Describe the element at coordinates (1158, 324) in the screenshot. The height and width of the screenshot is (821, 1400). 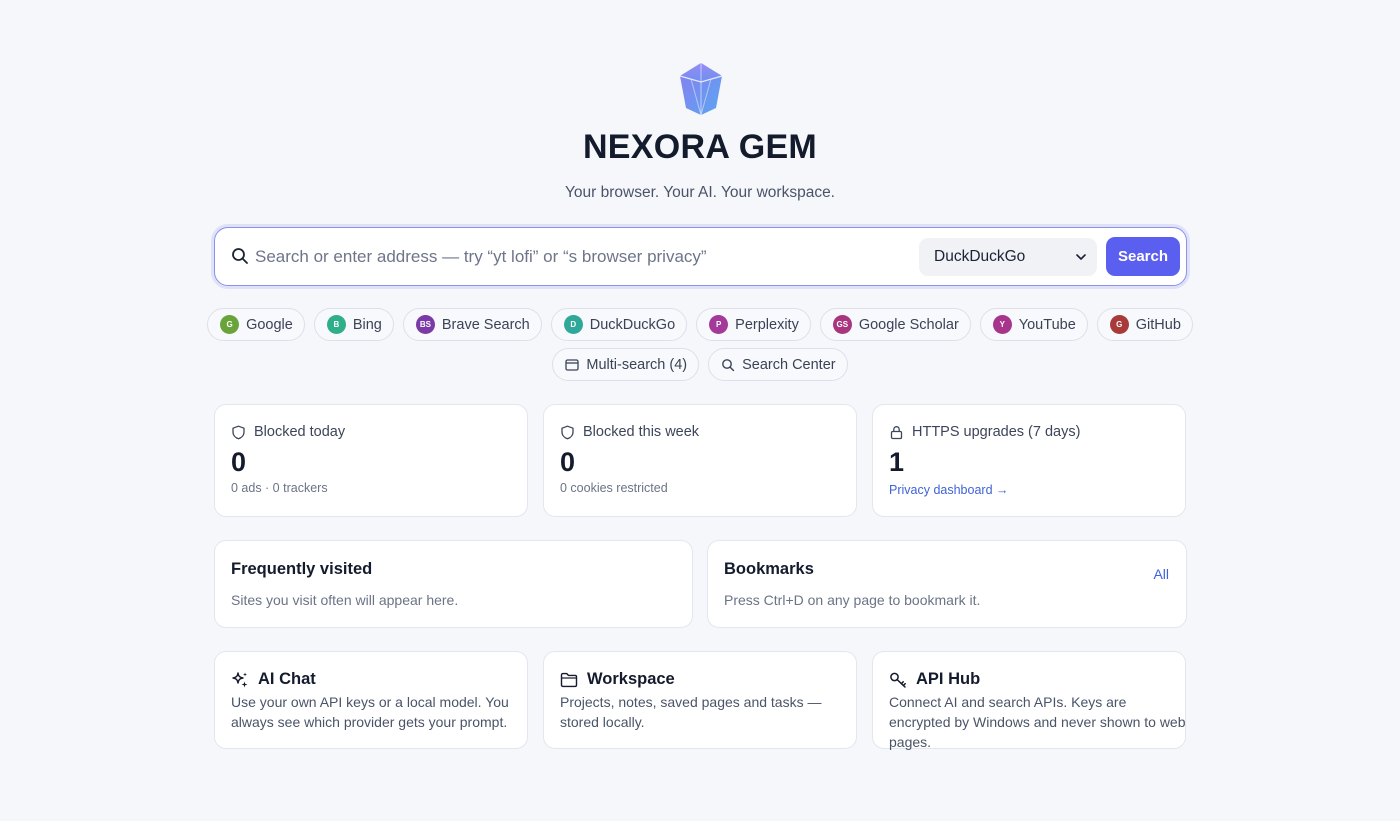
I see `engine-chip-label: GitHub` at that location.